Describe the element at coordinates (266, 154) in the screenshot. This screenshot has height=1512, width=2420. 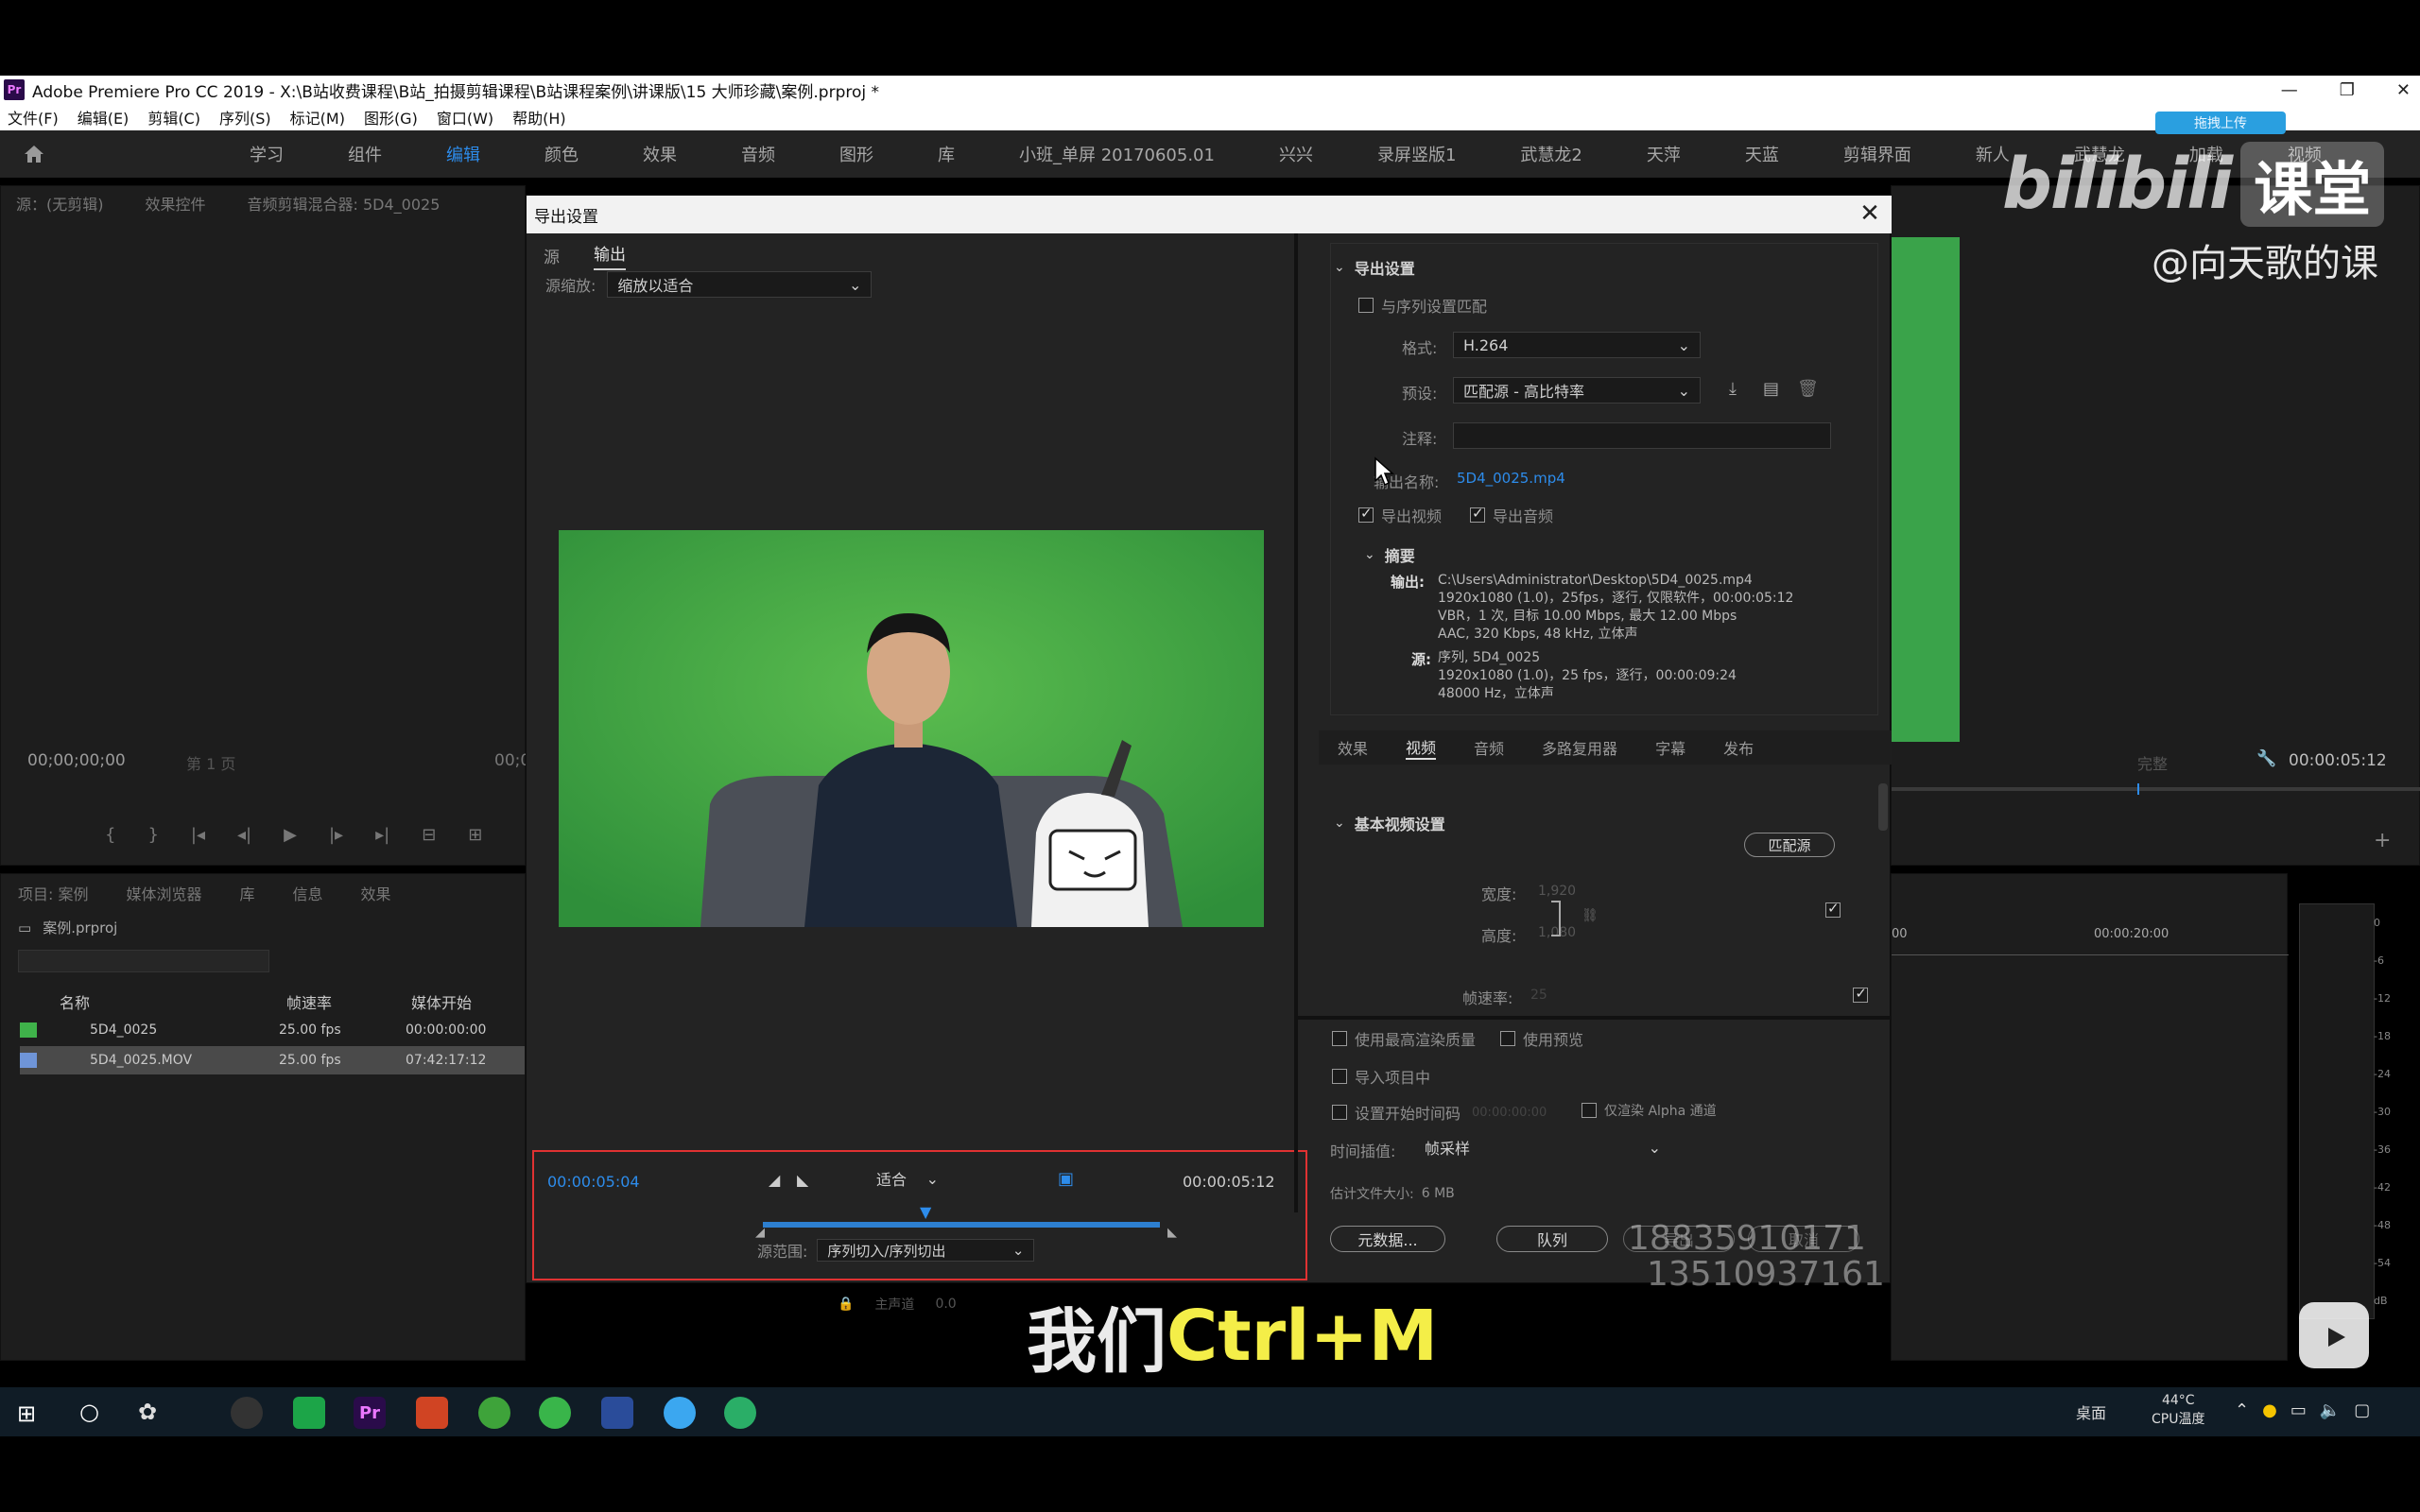
I see `workspace-tab-learn: 学习` at that location.